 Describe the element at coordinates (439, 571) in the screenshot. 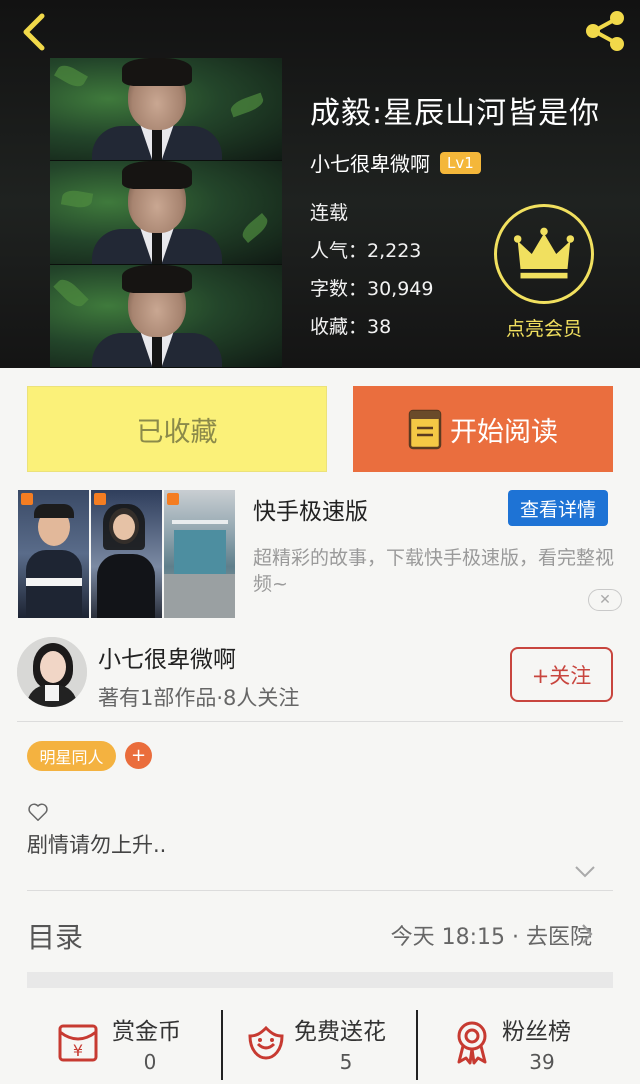

I see `ad-description: 超精彩的故事，下载快手极速版，看完整视频~` at that location.